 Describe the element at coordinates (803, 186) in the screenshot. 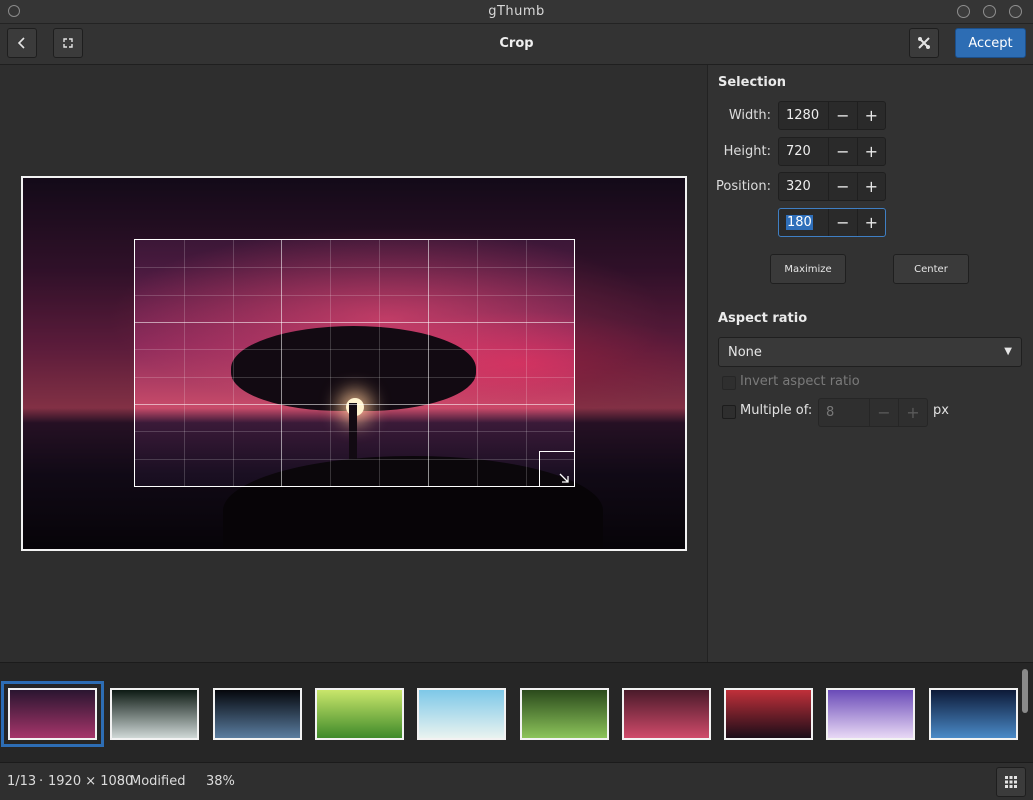

I see `position-x-value: 320` at that location.